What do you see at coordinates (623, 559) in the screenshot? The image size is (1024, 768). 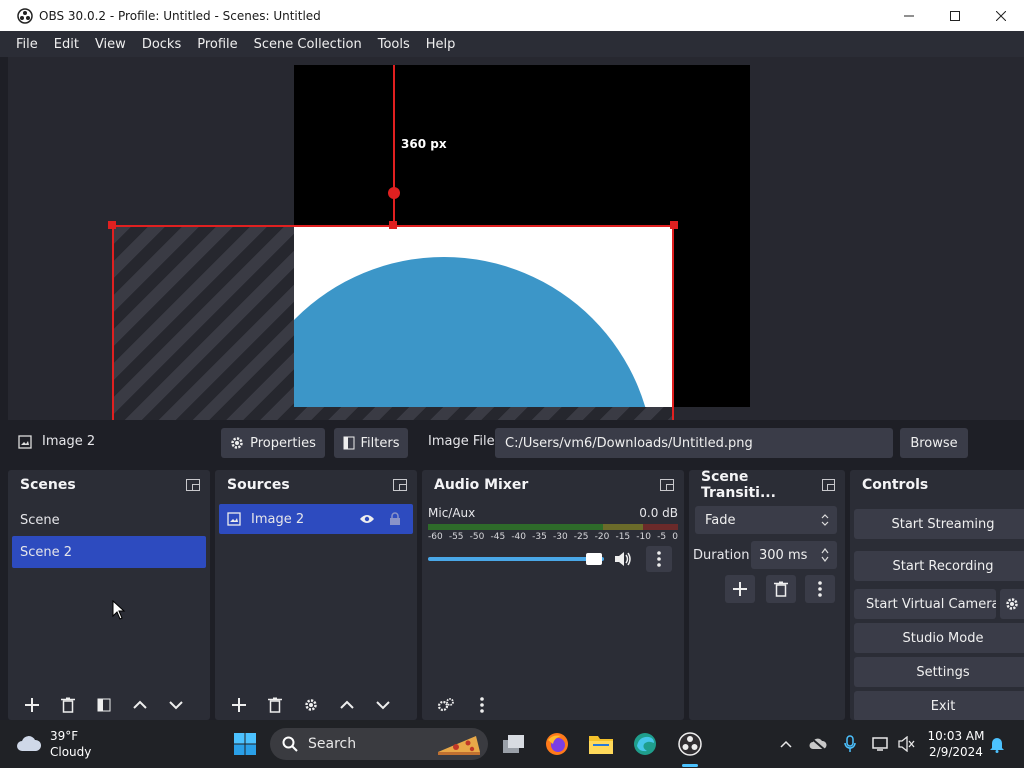 I see `speaker-icon` at bounding box center [623, 559].